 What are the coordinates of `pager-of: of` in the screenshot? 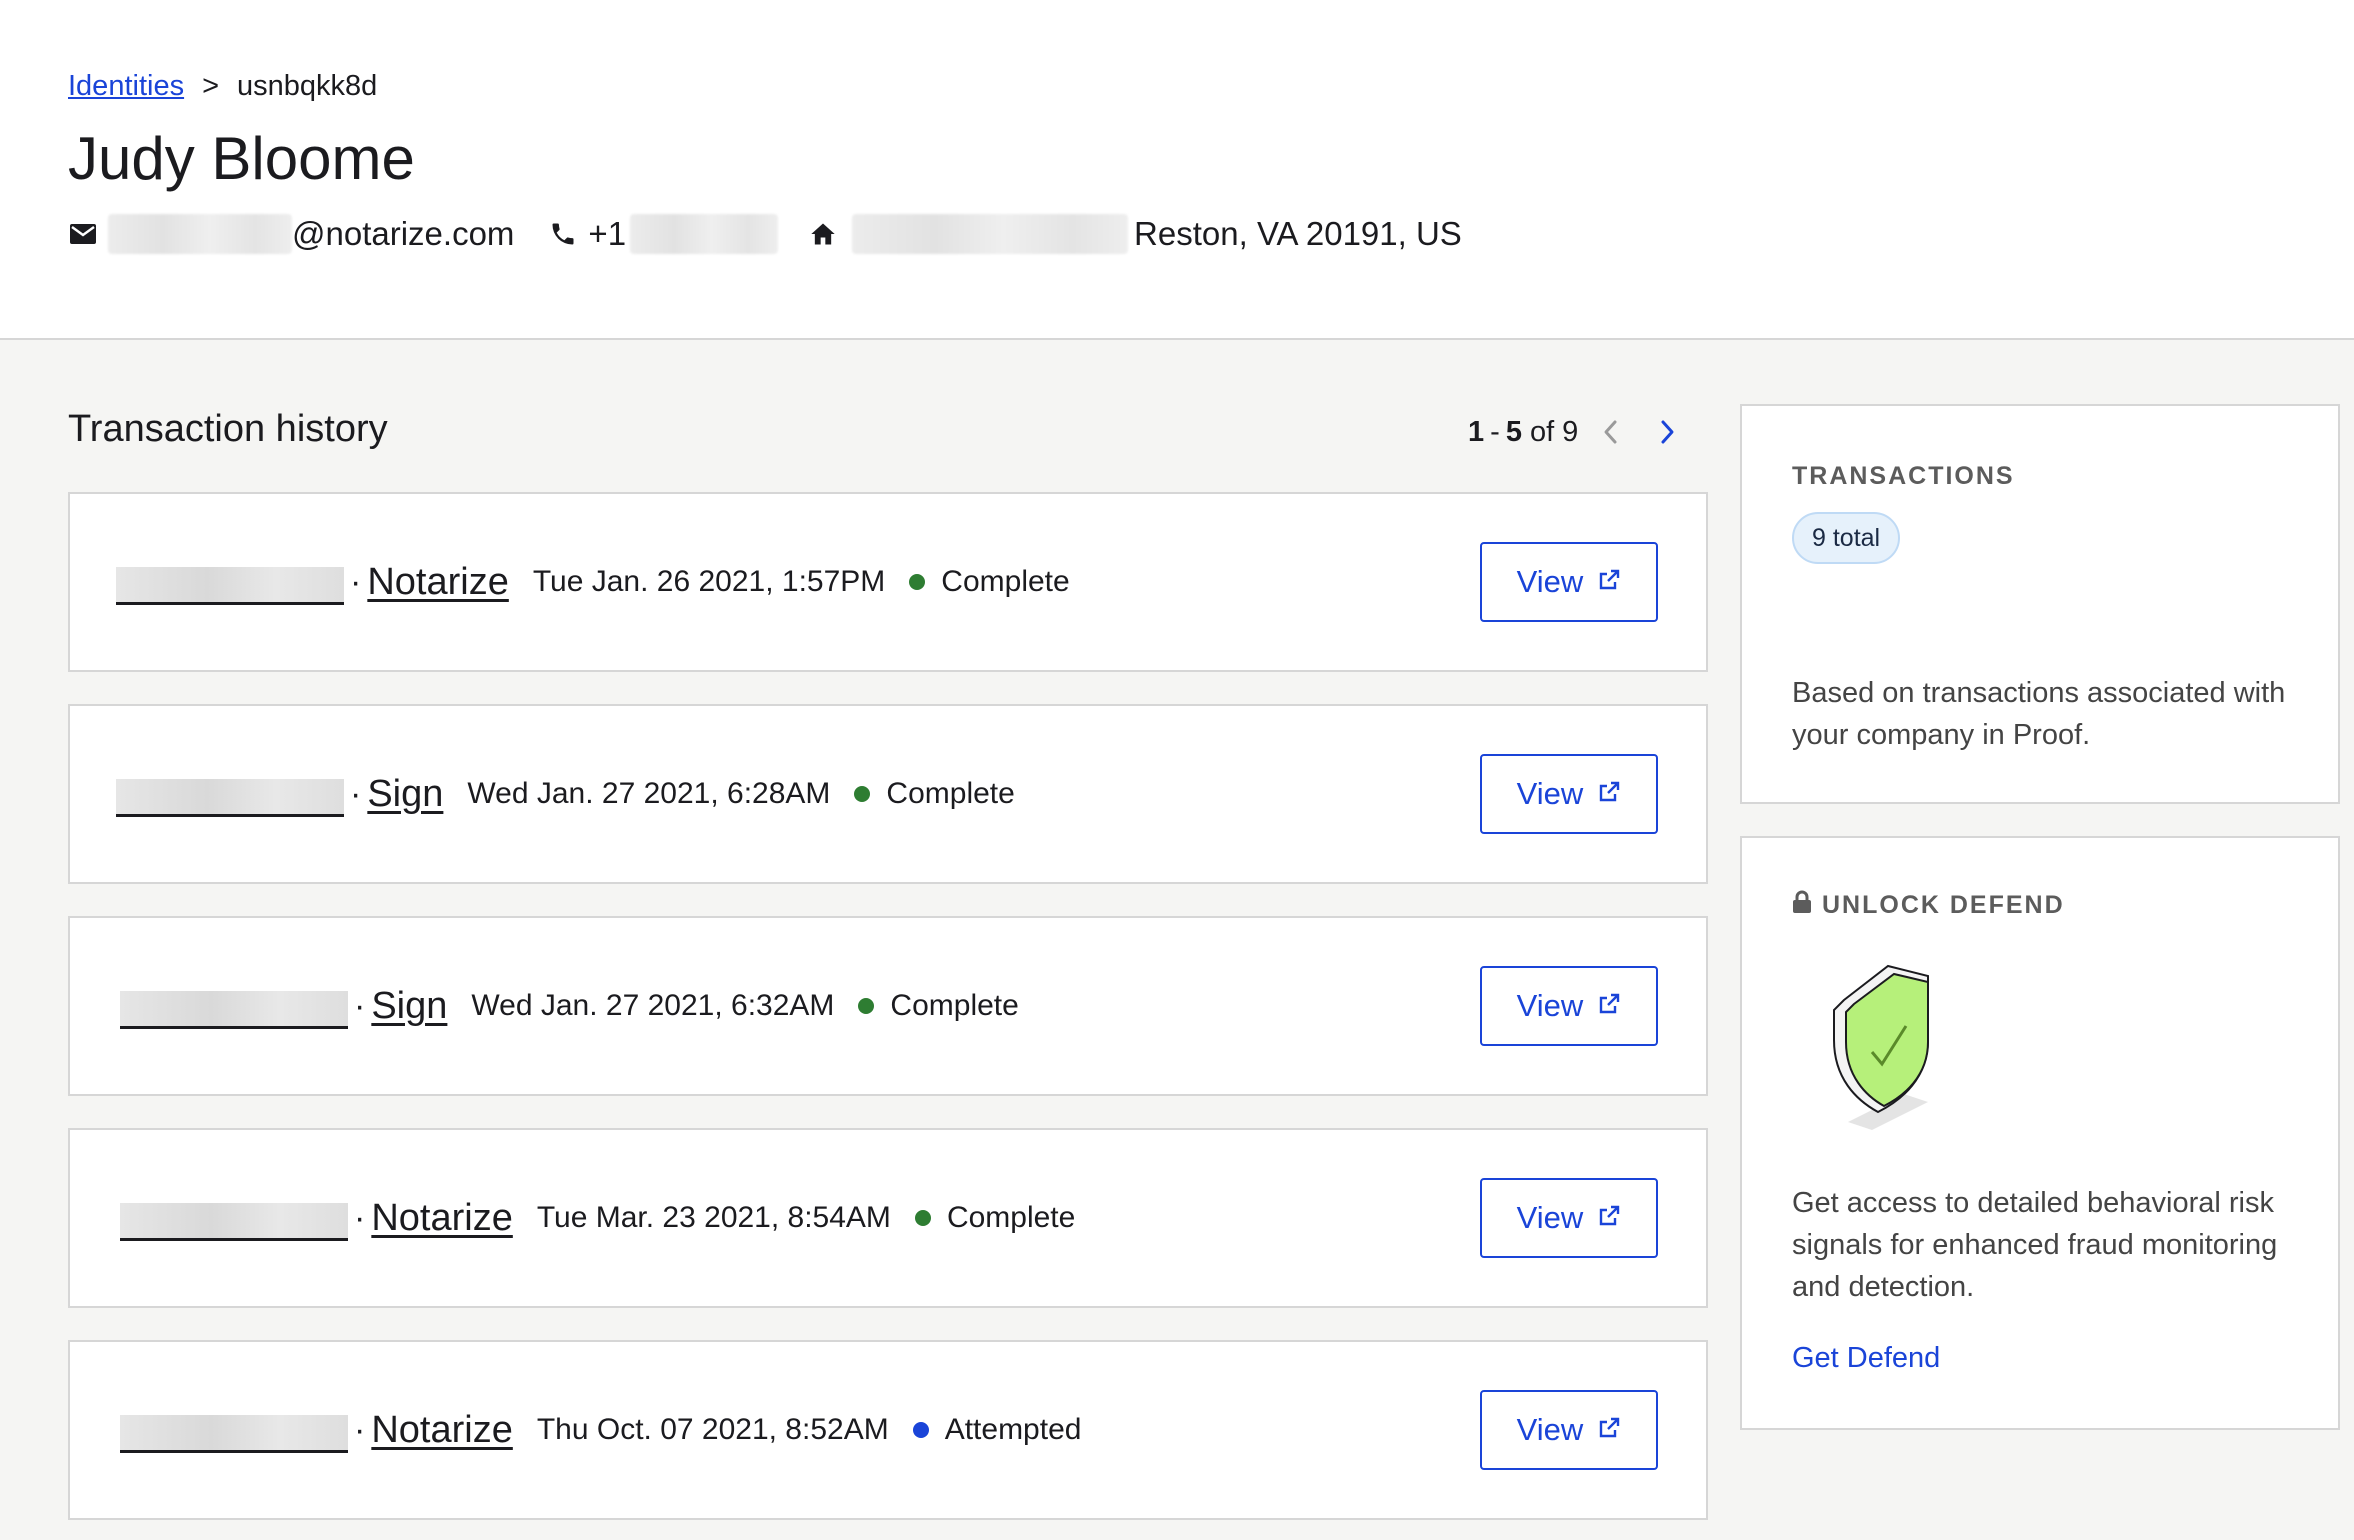 It's located at (1542, 431).